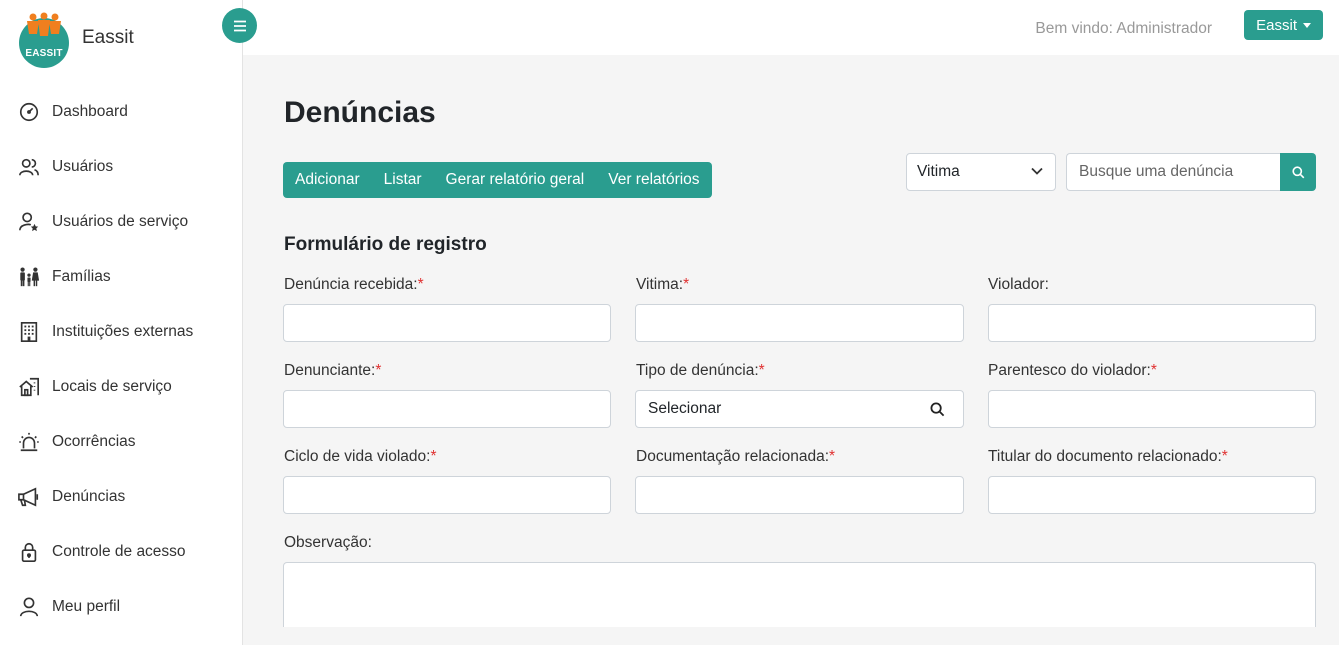 Image resolution: width=1339 pixels, height=645 pixels. What do you see at coordinates (1152, 409) in the screenshot?
I see `violator-kinship-input` at bounding box center [1152, 409].